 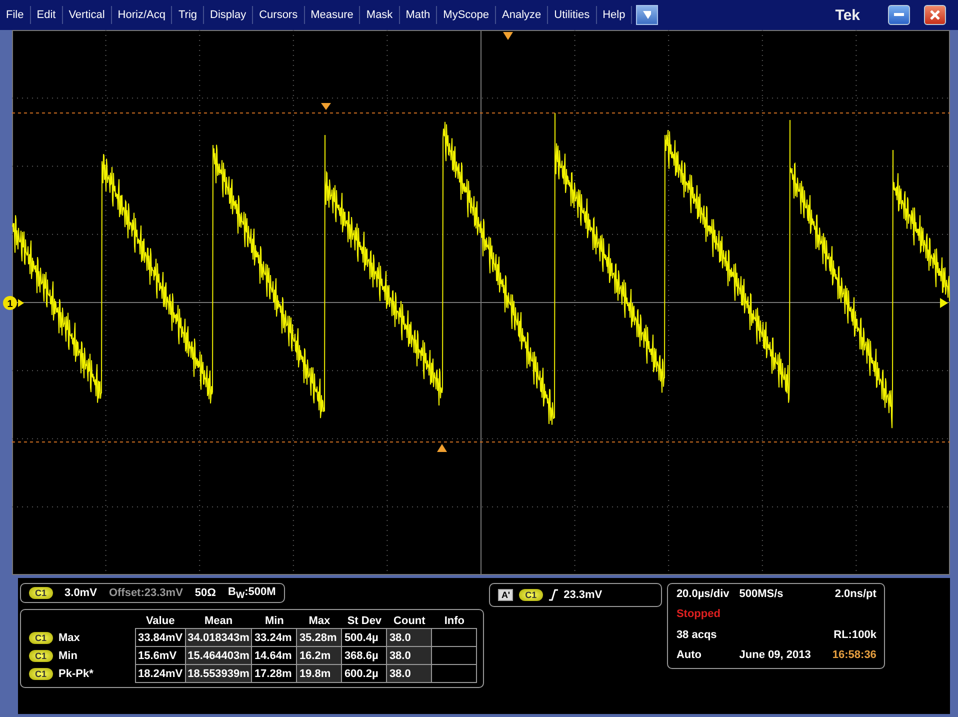 I want to click on table-cell: 35.28m, so click(x=319, y=637).